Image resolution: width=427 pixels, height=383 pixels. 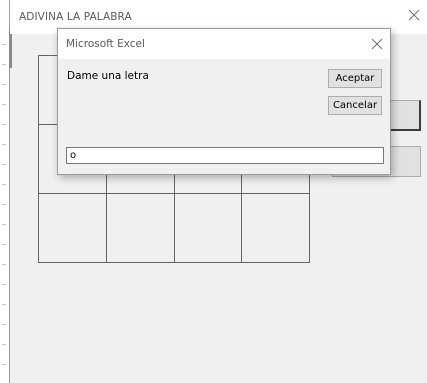 What do you see at coordinates (224, 44) in the screenshot?
I see `inputbox-titlebar: Microsoft Excel` at bounding box center [224, 44].